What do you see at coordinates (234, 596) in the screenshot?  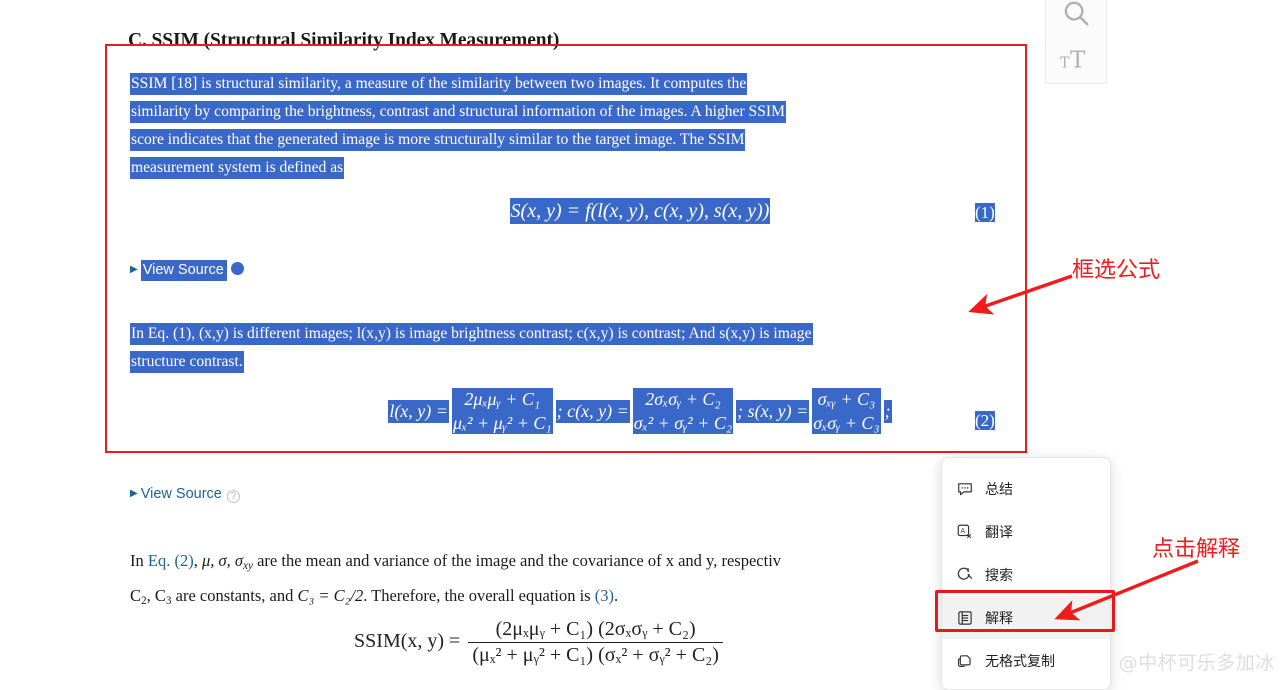 I see `text-fragment: are constants, and` at bounding box center [234, 596].